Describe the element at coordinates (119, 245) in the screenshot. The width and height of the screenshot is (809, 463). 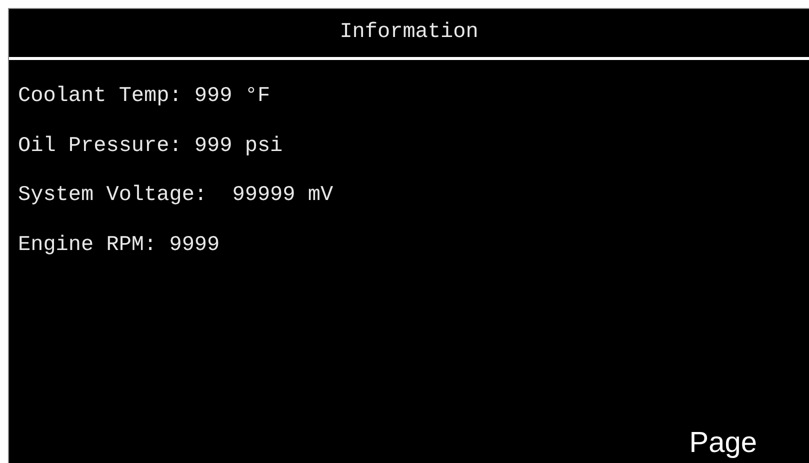
I see `reading-text: Engine RPM: 9999` at that location.